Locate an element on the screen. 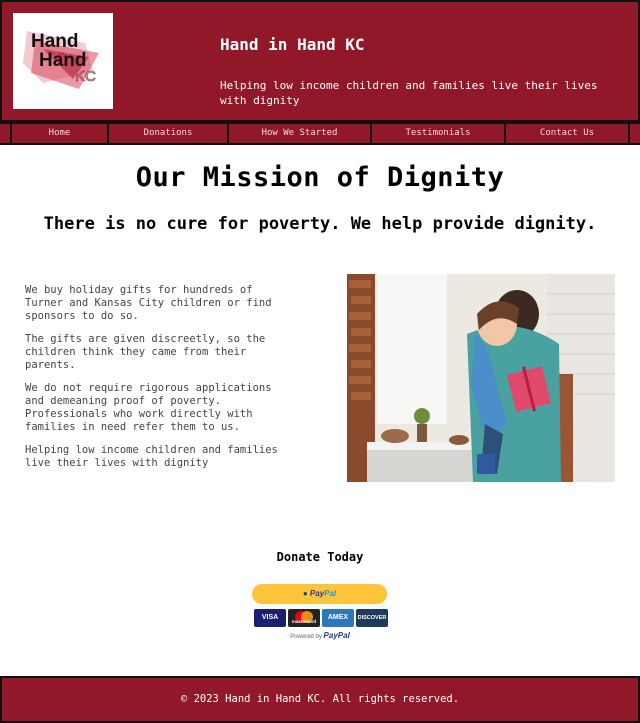 The image size is (640, 723). site-logo: Hand in Hand KC is located at coordinates (63, 61).